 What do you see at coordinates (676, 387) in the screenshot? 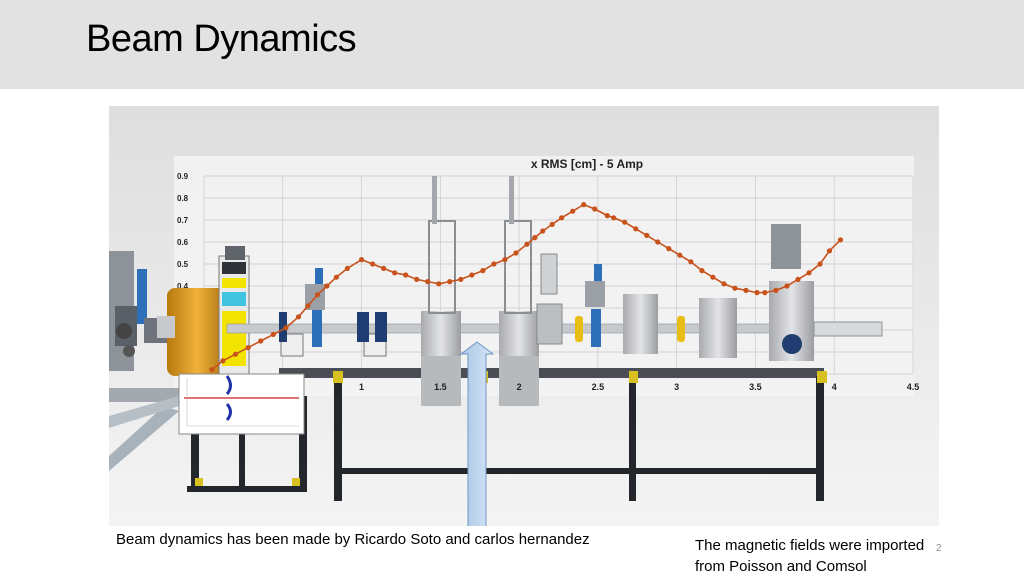
I see `x-tick-label: 3` at bounding box center [676, 387].